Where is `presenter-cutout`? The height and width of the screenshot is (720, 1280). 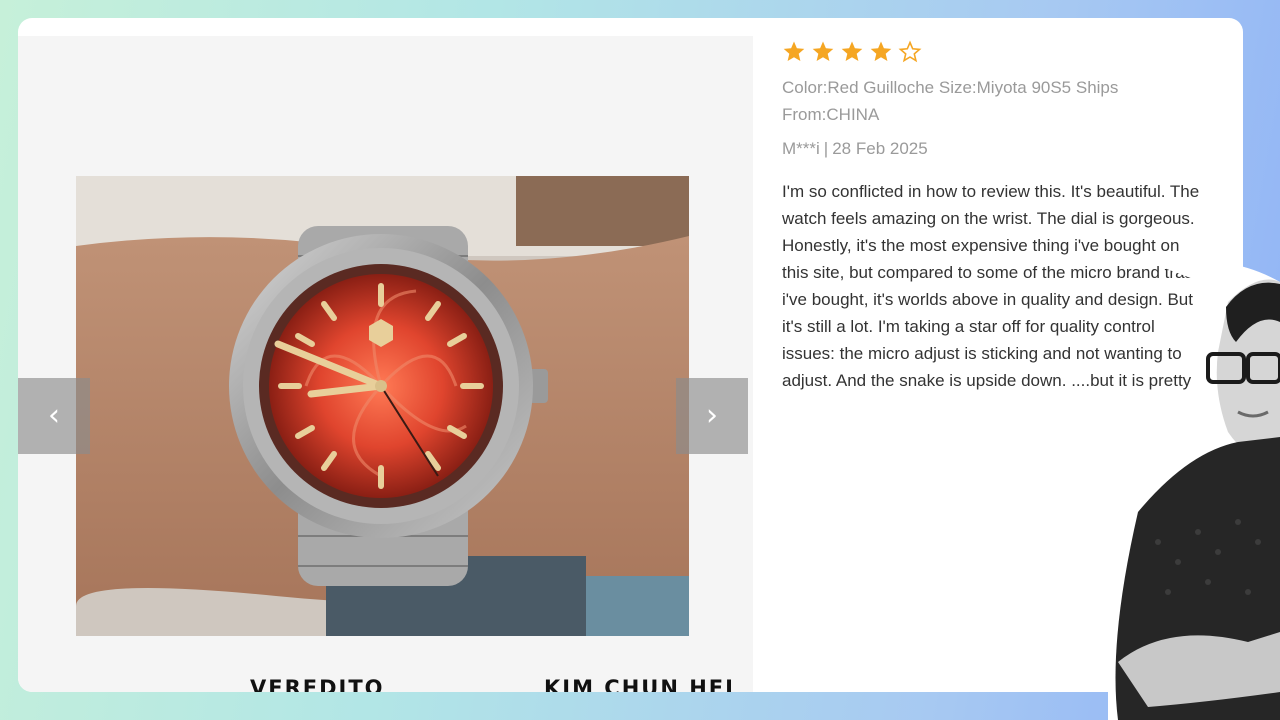
presenter-cutout is located at coordinates (1194, 491).